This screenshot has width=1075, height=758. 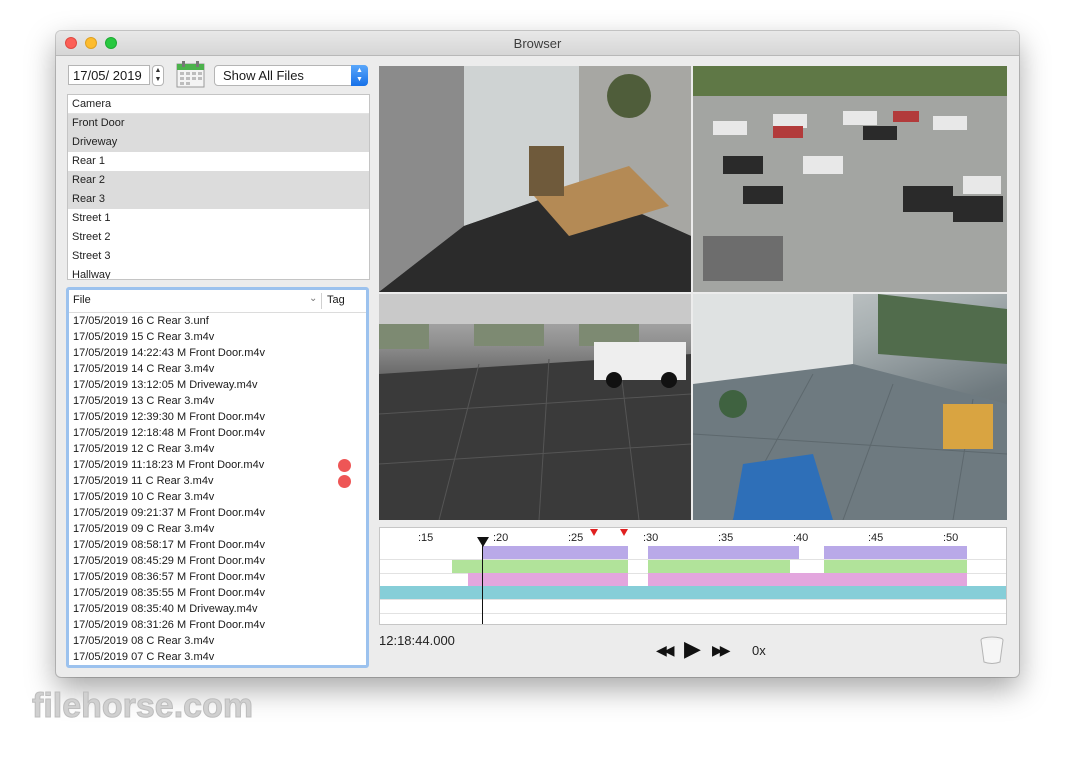 I want to click on camera-row: Driveway, so click(x=218, y=142).